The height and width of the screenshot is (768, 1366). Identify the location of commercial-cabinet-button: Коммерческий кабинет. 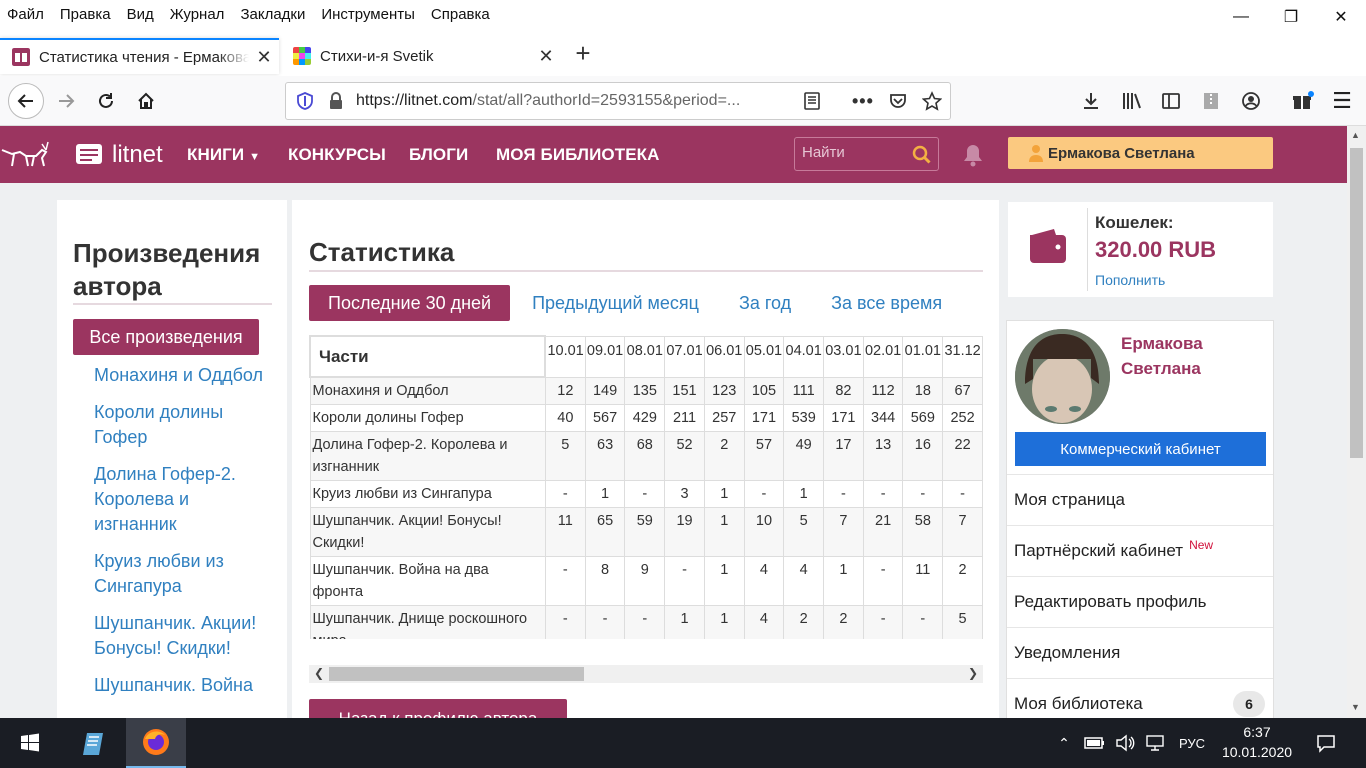
(1140, 449).